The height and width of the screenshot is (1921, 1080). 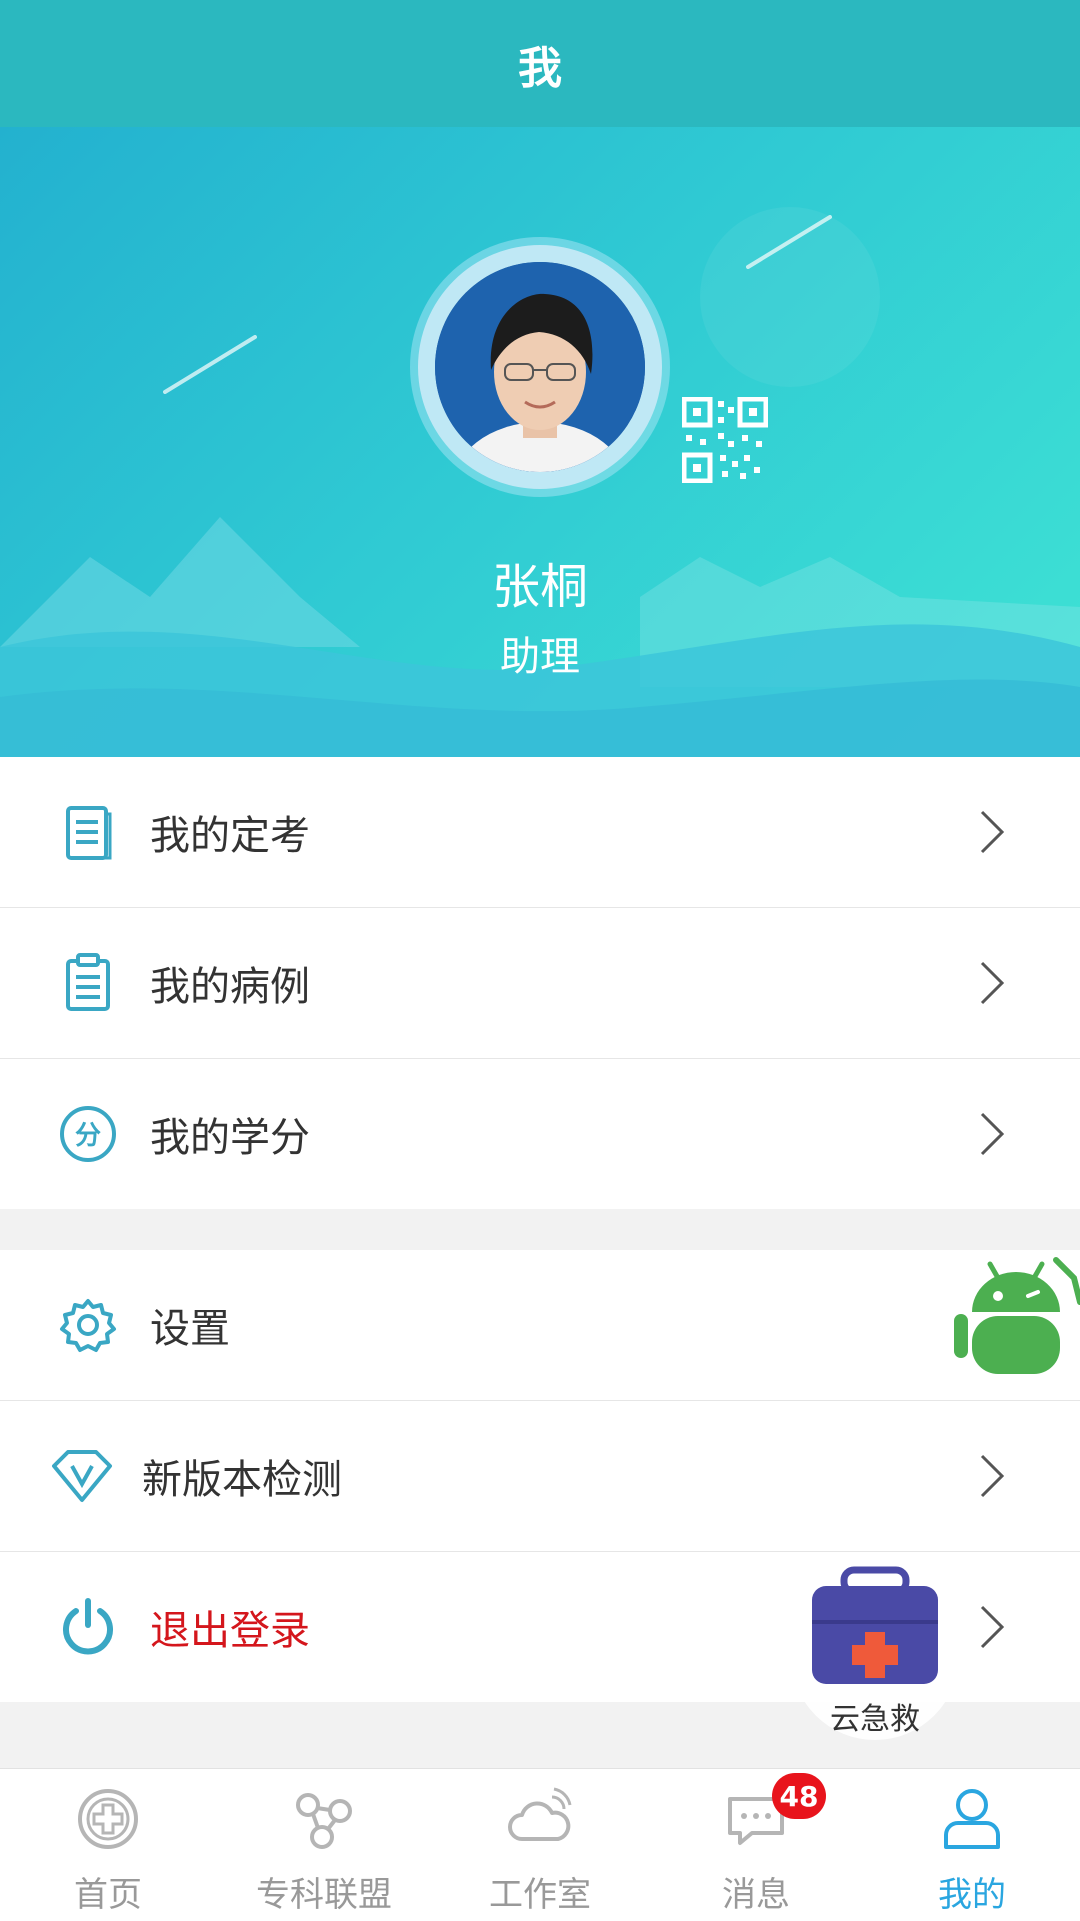 I want to click on android-assistant-icon, so click(x=1016, y=1317).